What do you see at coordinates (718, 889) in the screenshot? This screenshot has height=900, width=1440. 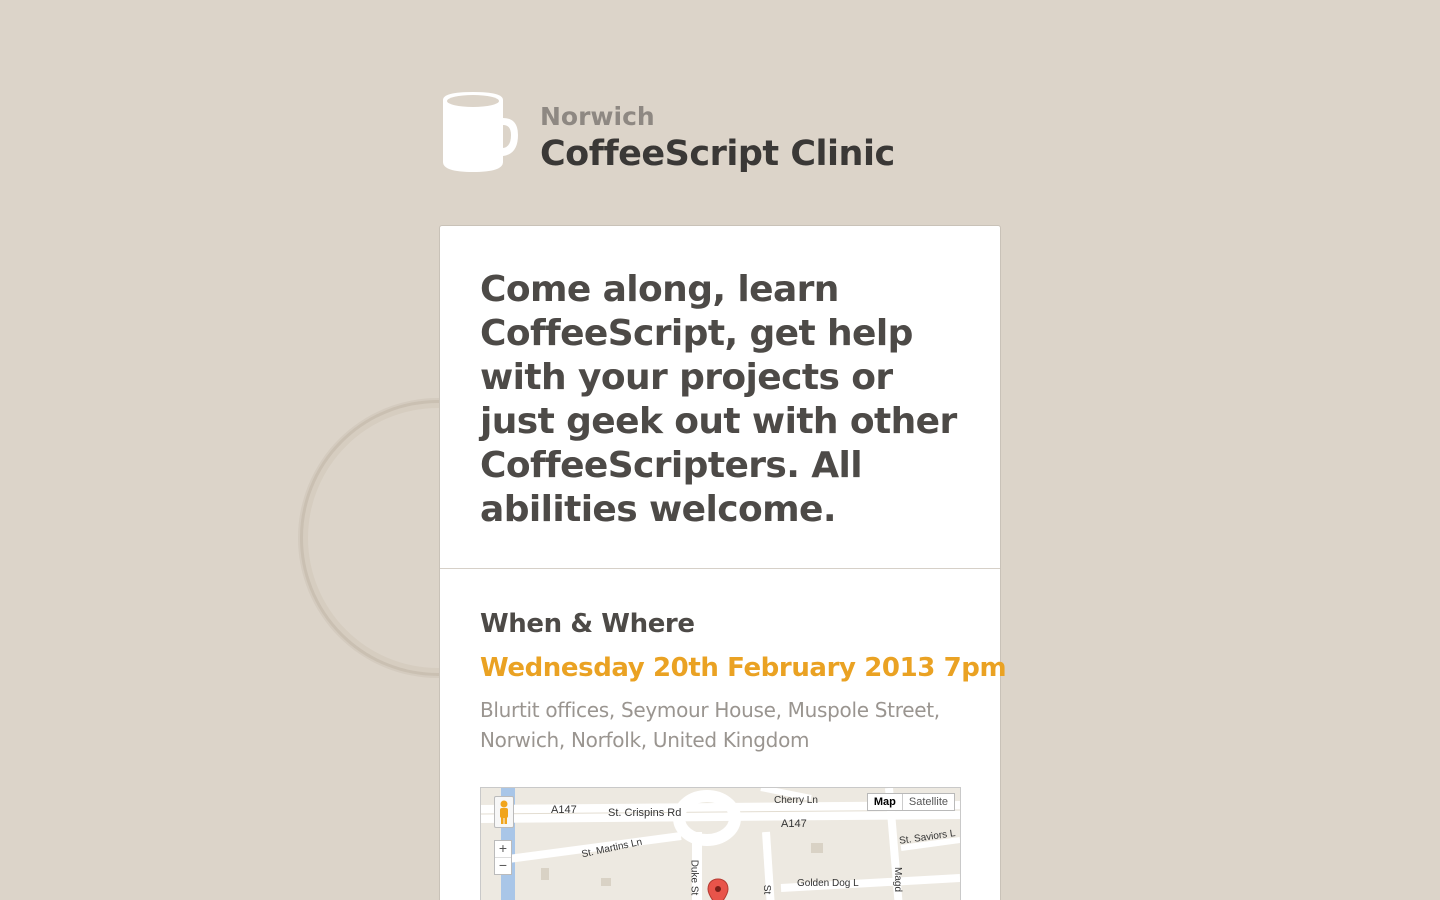 I see `map-marker-icon` at bounding box center [718, 889].